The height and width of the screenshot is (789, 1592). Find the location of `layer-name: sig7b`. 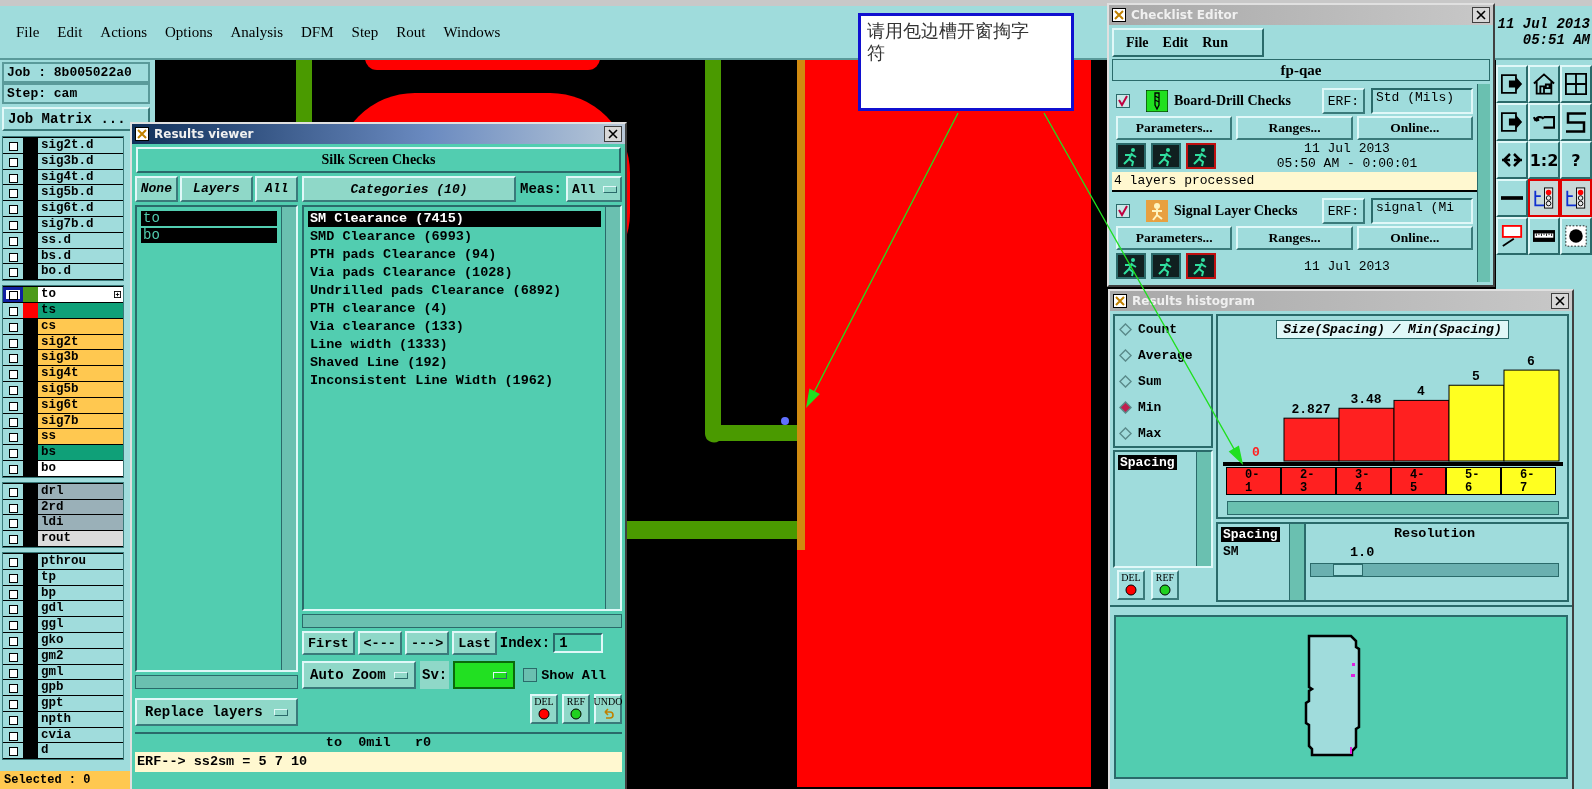

layer-name: sig7b is located at coordinates (80, 421).